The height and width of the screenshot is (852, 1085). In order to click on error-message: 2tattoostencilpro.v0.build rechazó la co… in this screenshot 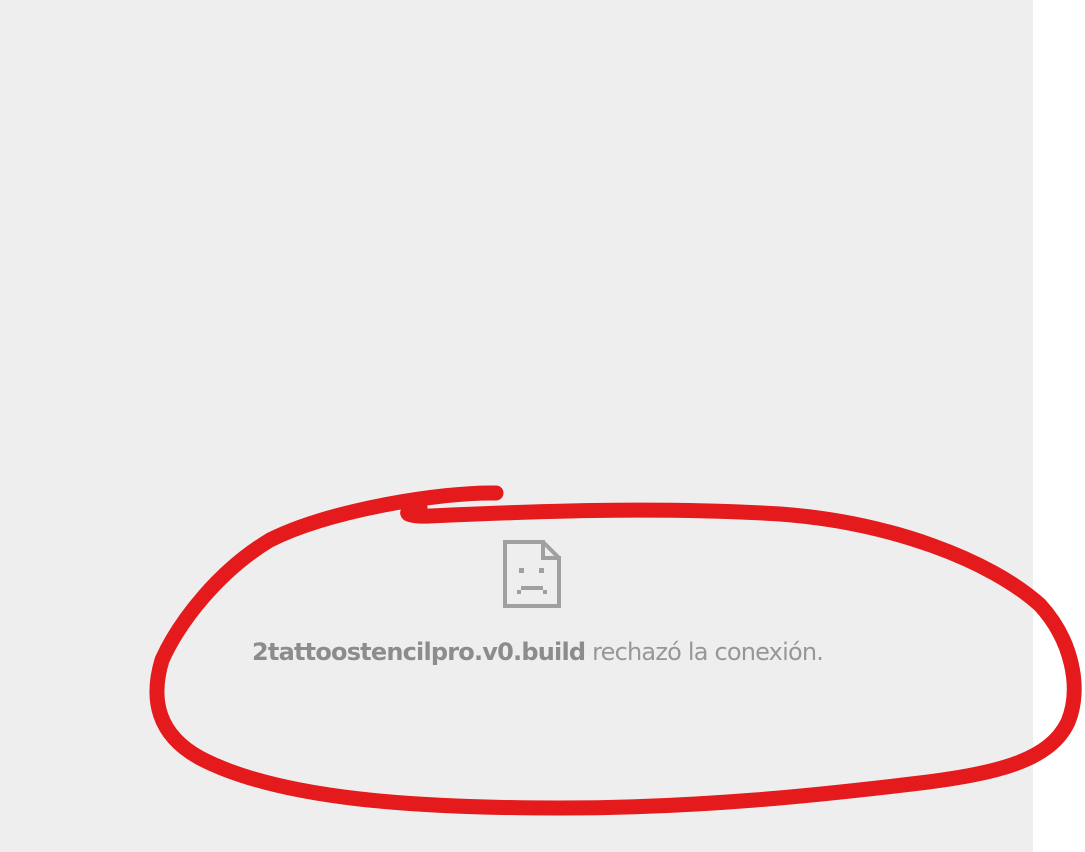, I will do `click(602, 652)`.